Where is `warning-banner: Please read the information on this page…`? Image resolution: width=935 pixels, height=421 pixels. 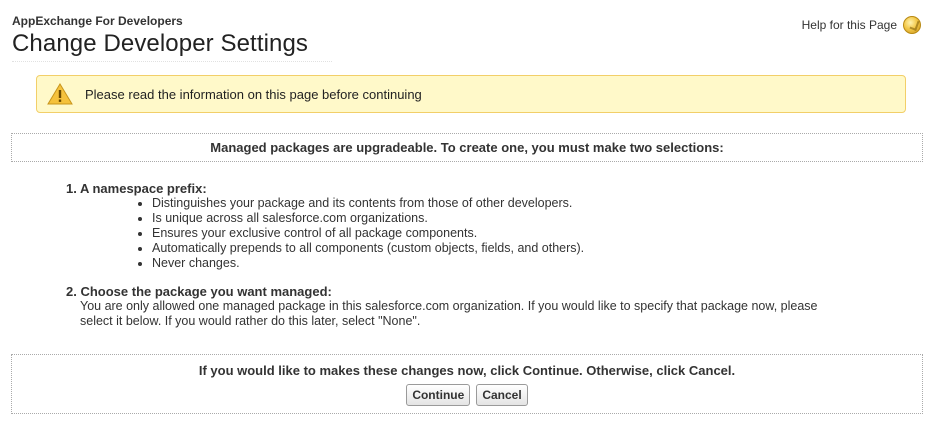
warning-banner: Please read the information on this page… is located at coordinates (471, 94).